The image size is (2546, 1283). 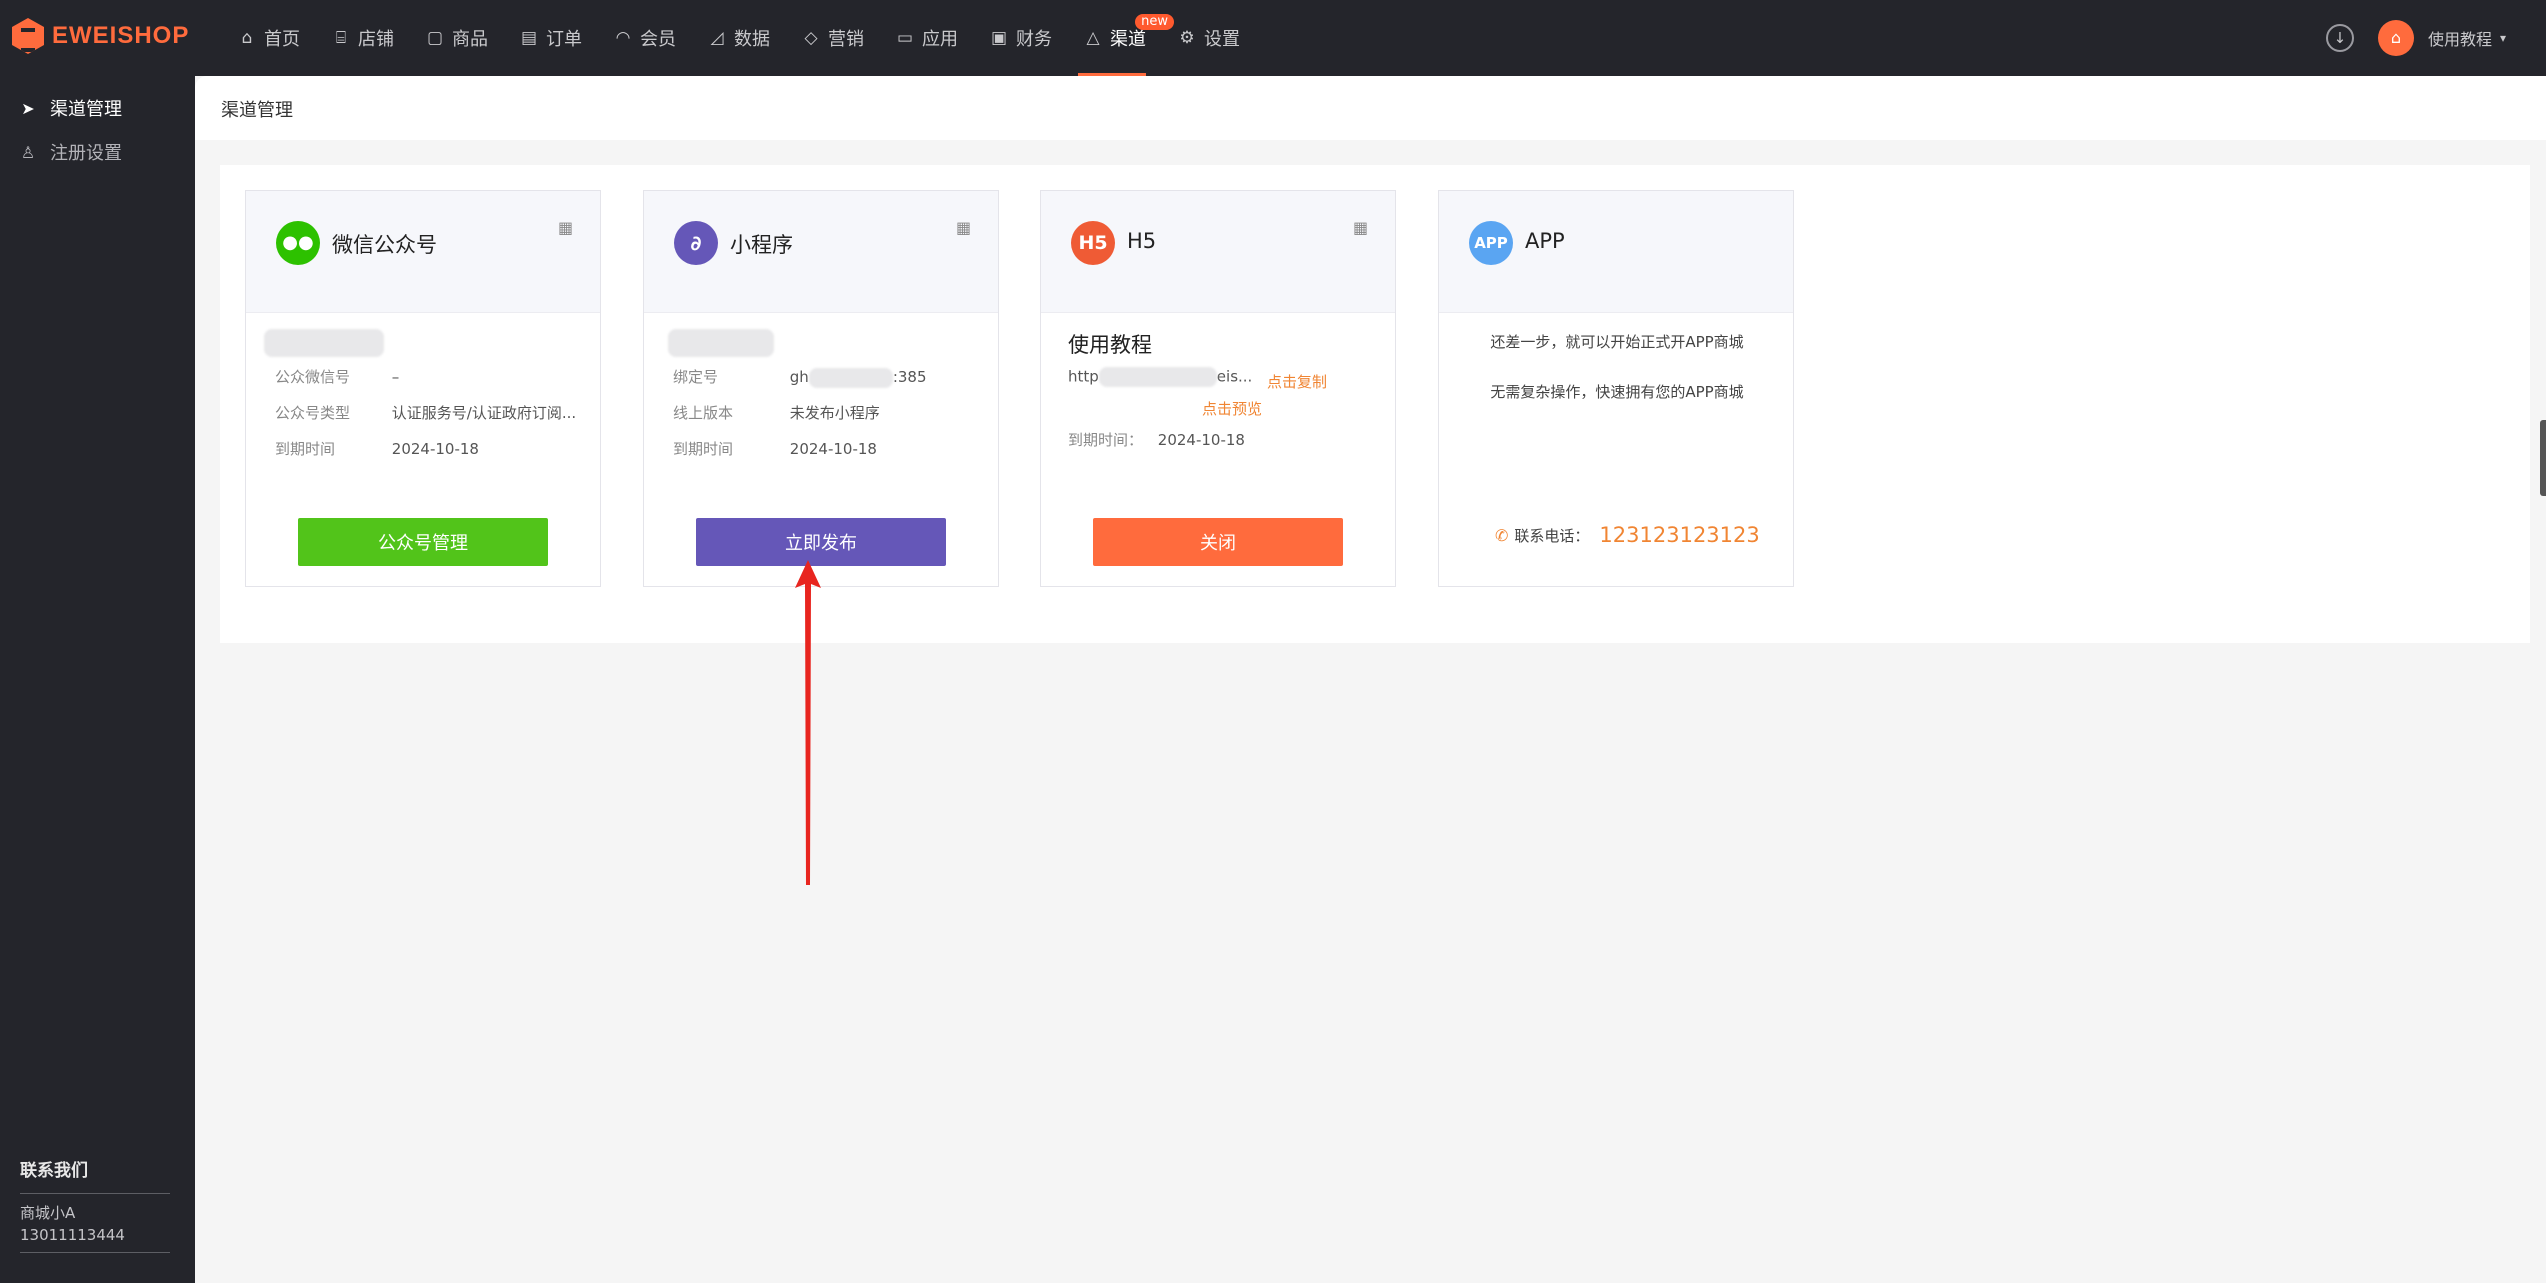 I want to click on nav-item-store: ⌸ 店铺, so click(x=368, y=38).